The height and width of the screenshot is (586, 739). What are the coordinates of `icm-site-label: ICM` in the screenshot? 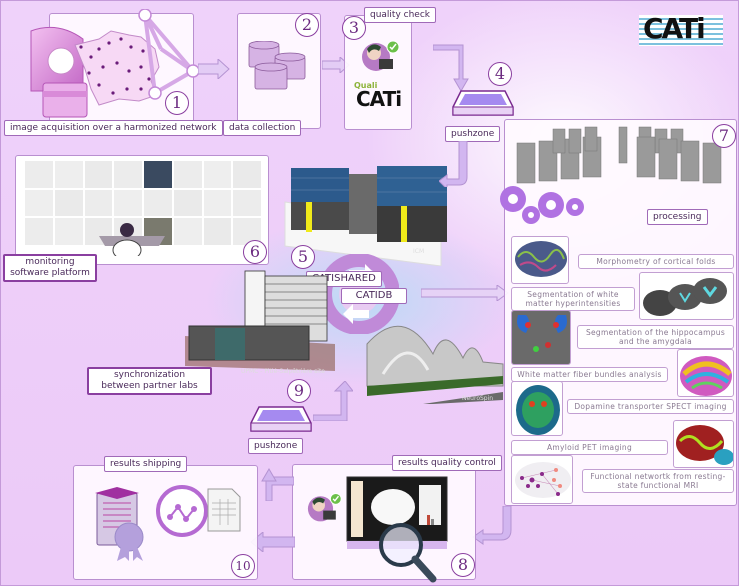 It's located at (419, 251).